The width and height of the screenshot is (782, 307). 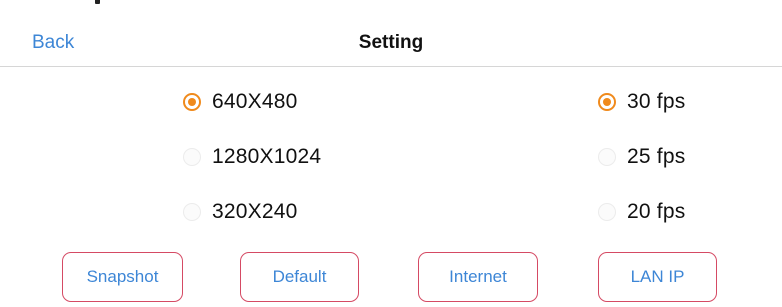 What do you see at coordinates (299, 277) in the screenshot?
I see `default-button: Default` at bounding box center [299, 277].